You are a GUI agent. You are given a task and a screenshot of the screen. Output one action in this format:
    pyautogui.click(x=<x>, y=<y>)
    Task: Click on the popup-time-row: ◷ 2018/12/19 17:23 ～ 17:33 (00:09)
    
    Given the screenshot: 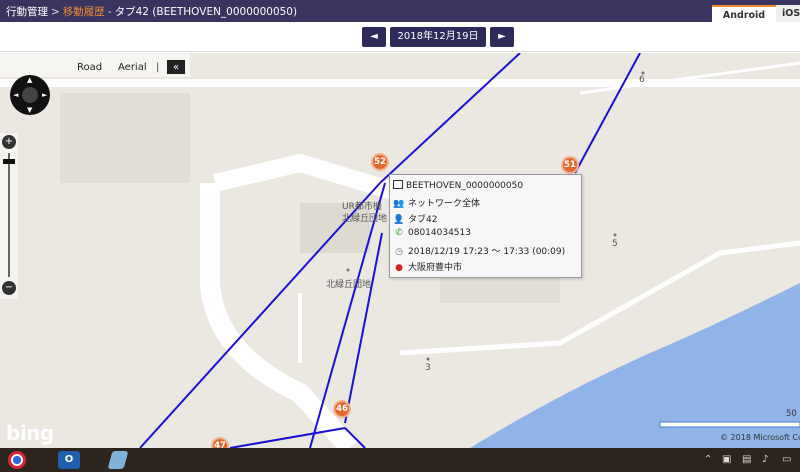 What is the action you would take?
    pyautogui.click(x=479, y=251)
    